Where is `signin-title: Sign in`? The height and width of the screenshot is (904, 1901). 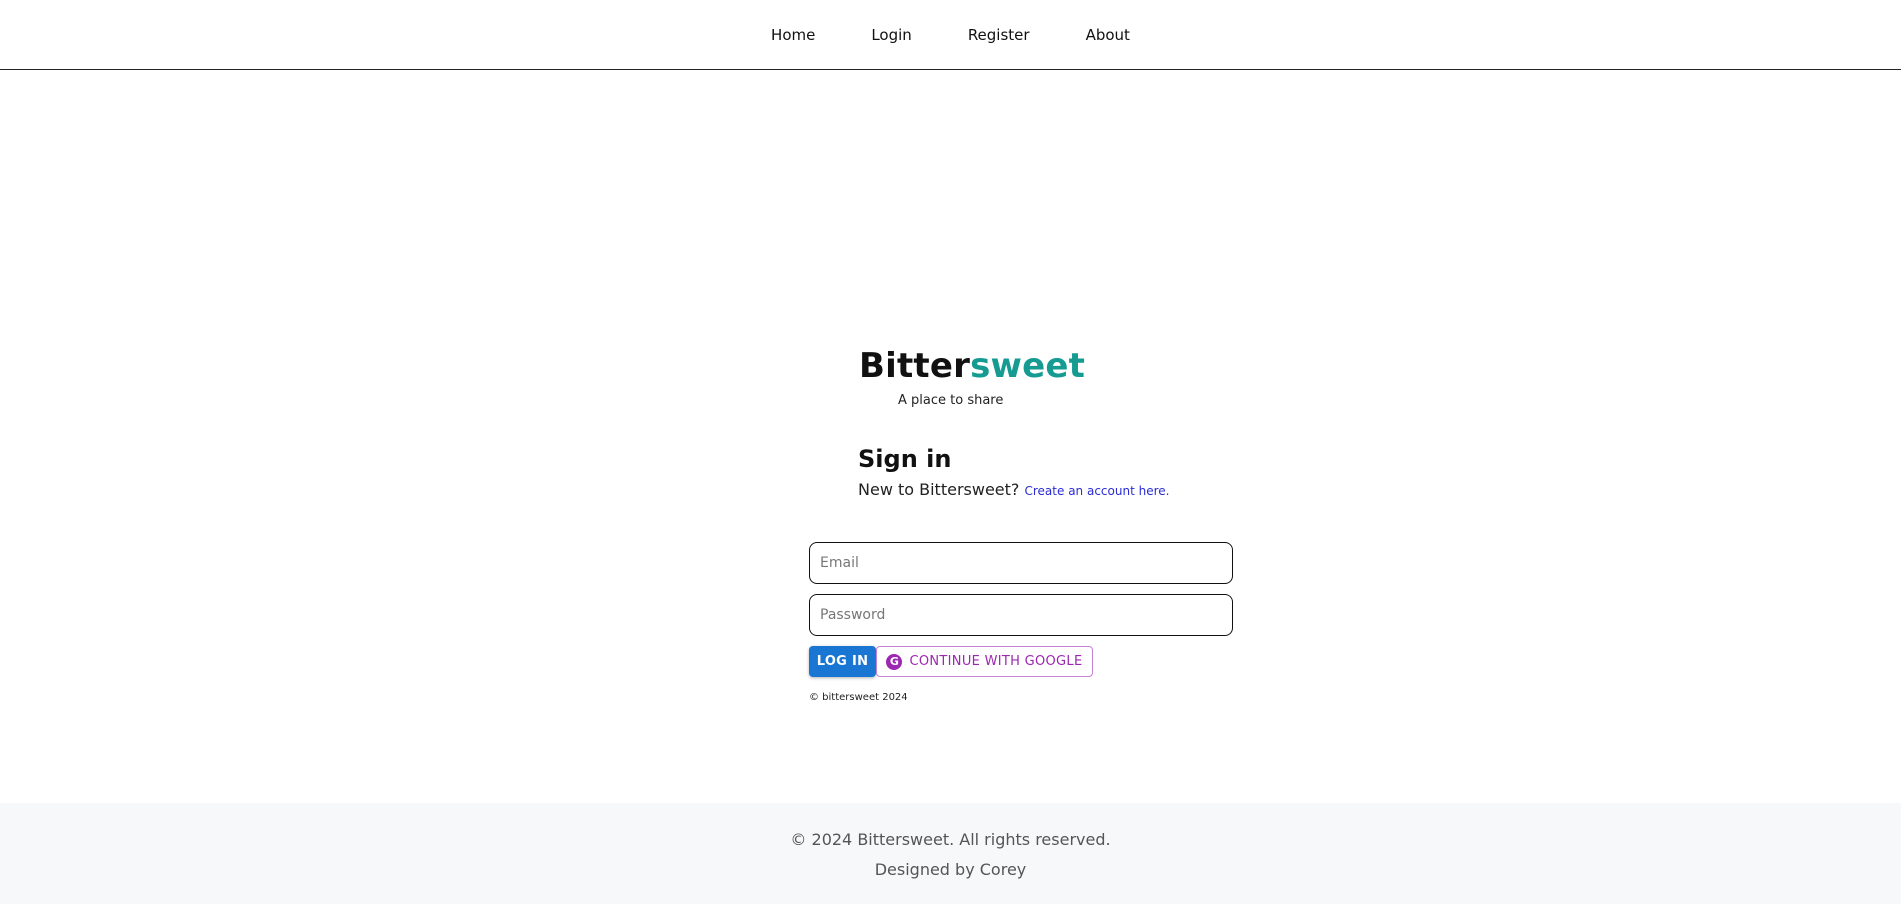
signin-title: Sign in is located at coordinates (905, 459).